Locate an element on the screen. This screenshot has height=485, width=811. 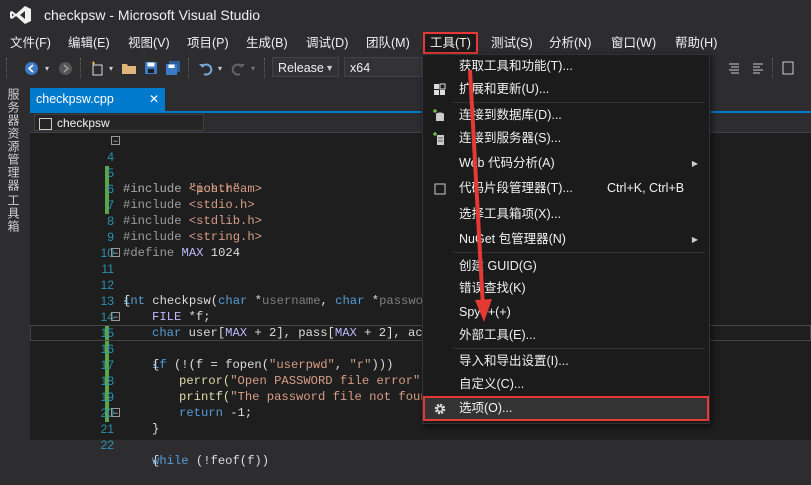
menu-item-label: Spy++(+) is located at coordinates (485, 312).